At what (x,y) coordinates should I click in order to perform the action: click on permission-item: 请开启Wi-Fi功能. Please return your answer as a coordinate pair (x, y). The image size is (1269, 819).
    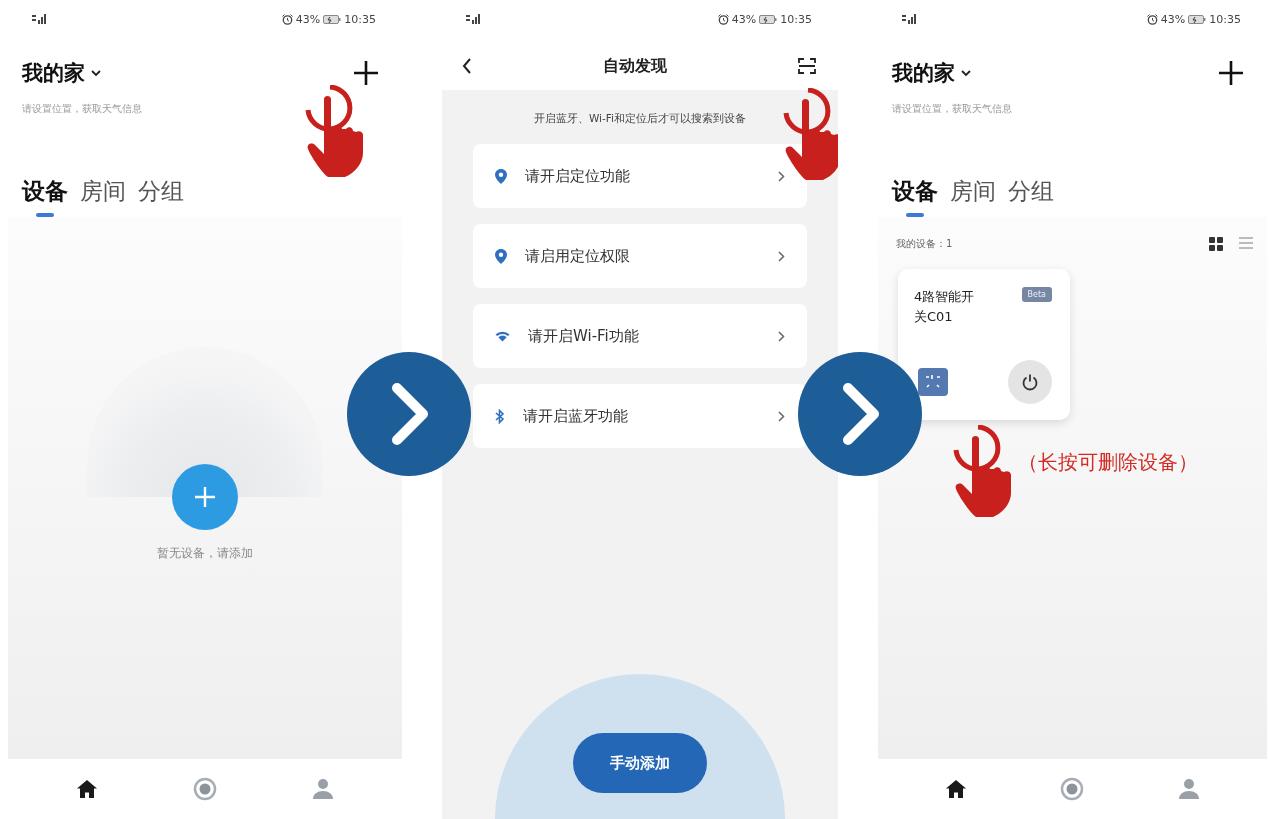
    Looking at the image, I should click on (640, 336).